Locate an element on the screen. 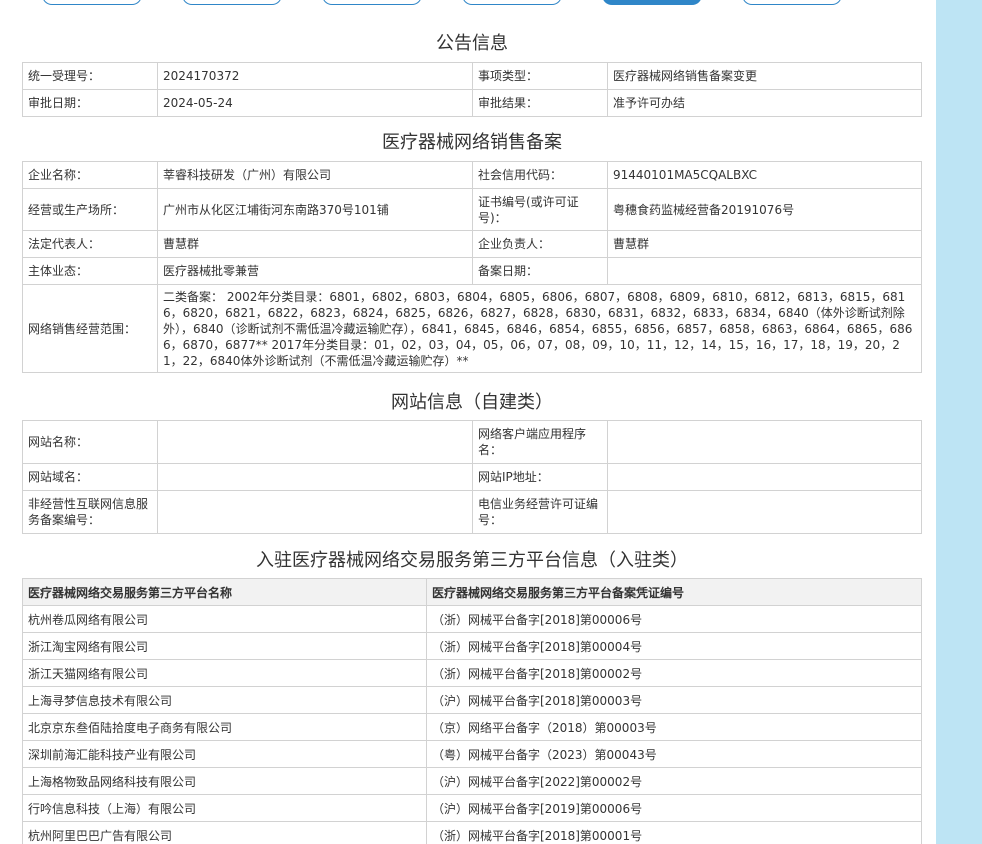 This screenshot has height=844, width=982. business-type-label: 主体业态： is located at coordinates (90, 271).